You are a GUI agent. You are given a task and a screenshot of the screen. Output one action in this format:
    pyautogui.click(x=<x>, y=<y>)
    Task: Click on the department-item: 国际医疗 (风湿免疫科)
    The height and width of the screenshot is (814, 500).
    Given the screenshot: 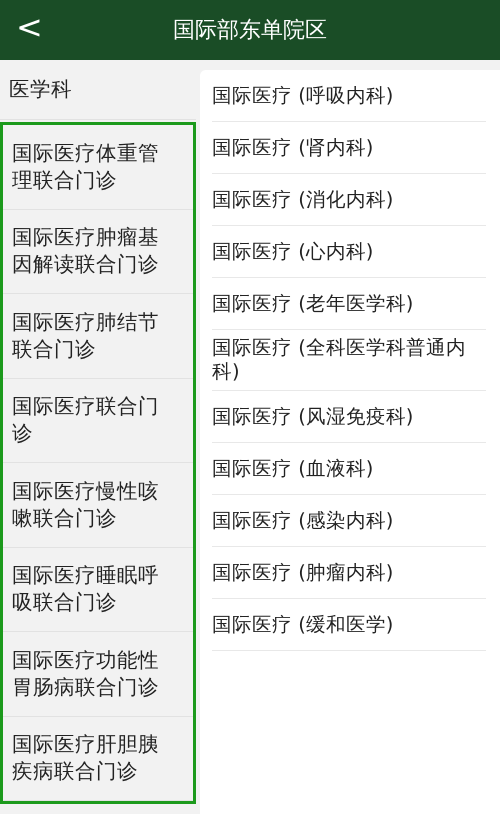 What is the action you would take?
    pyautogui.click(x=349, y=417)
    